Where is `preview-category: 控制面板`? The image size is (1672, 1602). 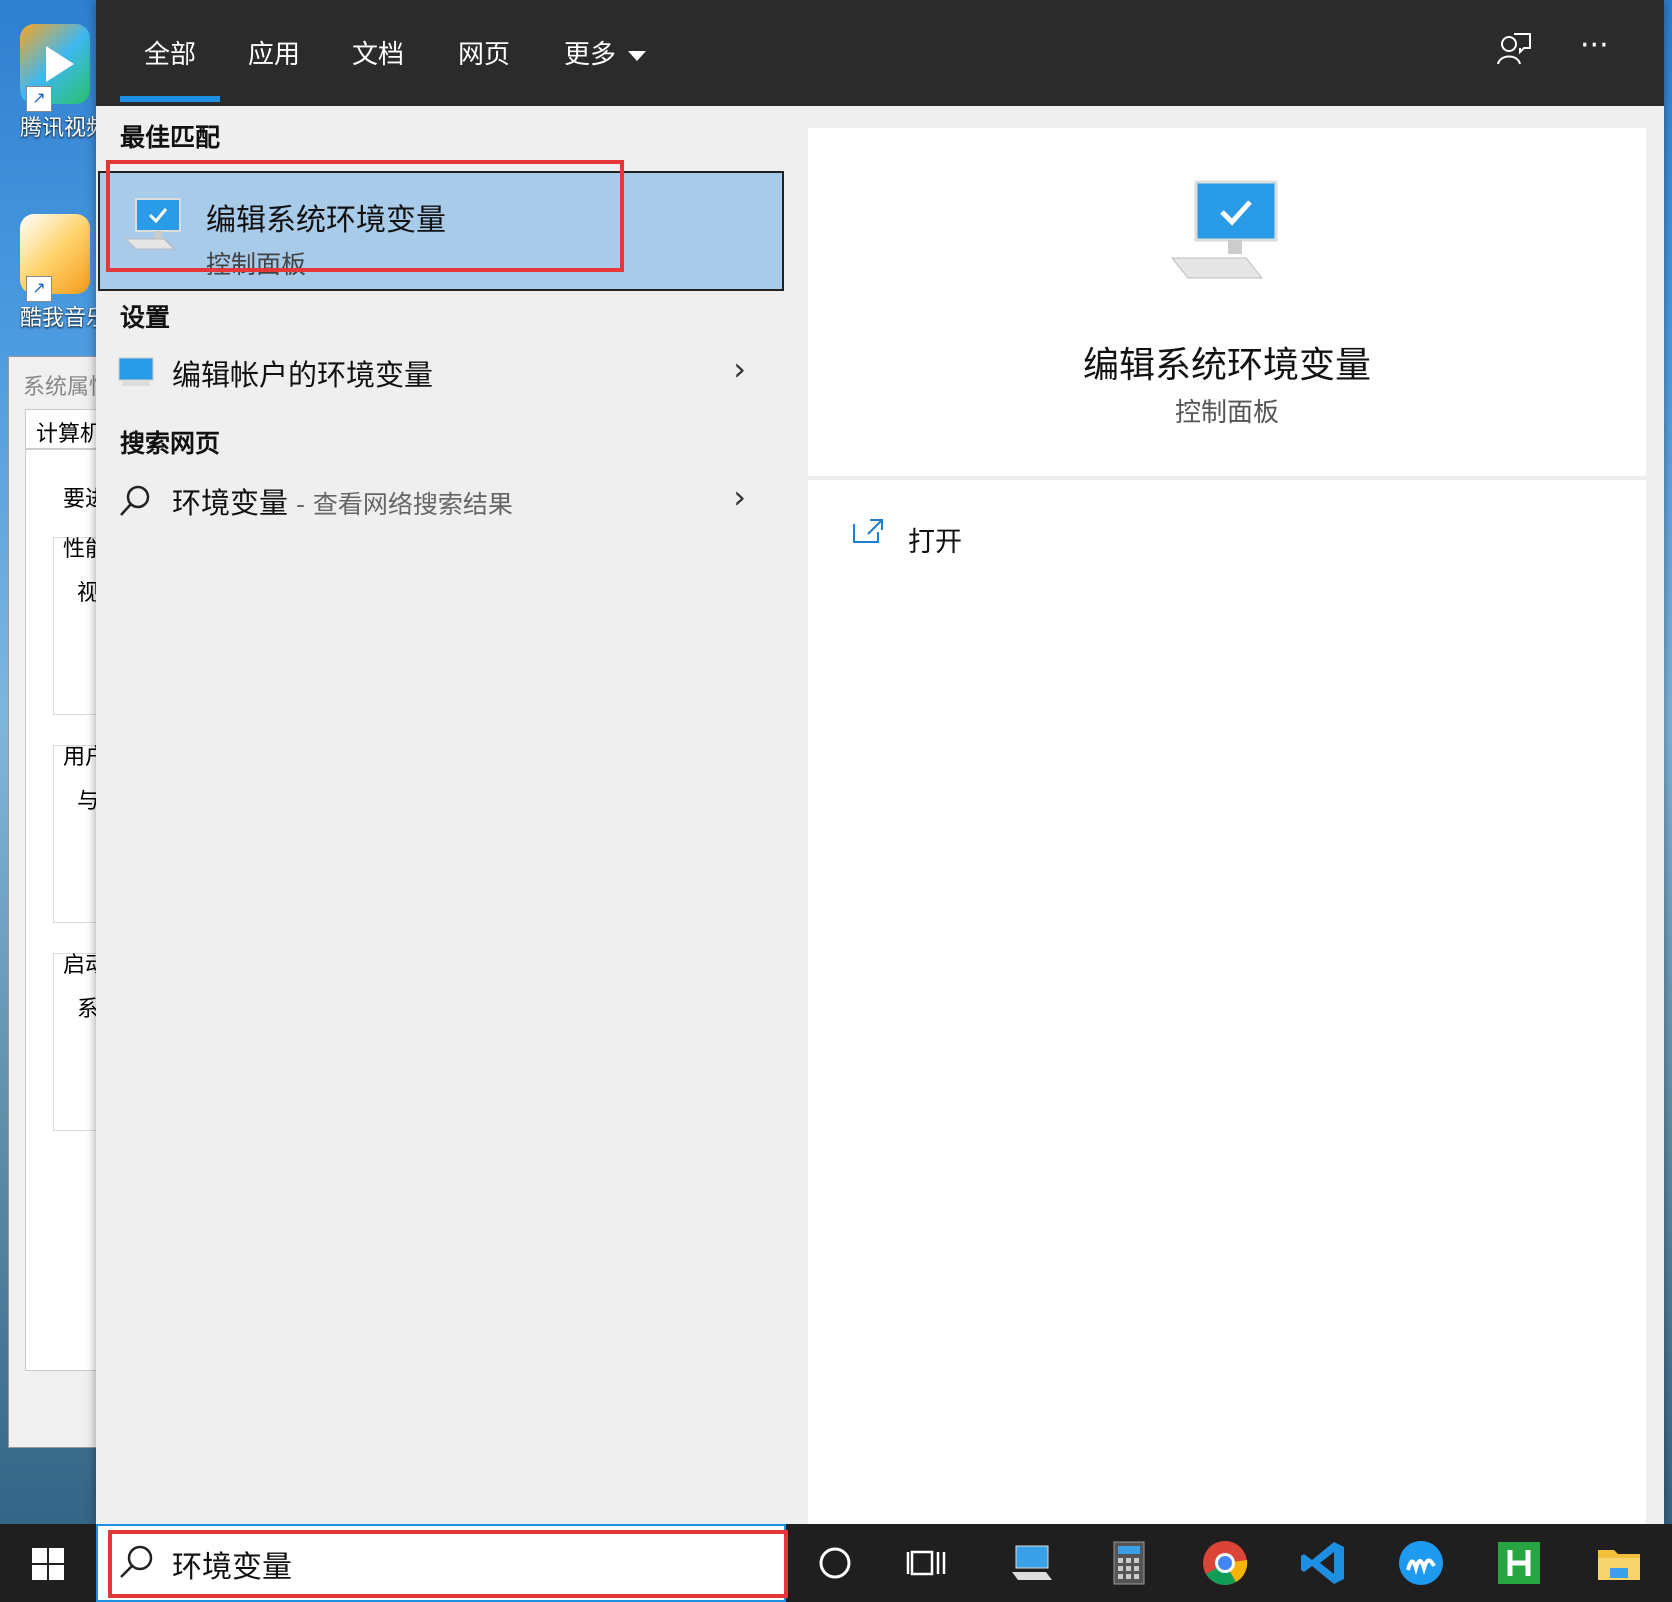 preview-category: 控制面板 is located at coordinates (1226, 413).